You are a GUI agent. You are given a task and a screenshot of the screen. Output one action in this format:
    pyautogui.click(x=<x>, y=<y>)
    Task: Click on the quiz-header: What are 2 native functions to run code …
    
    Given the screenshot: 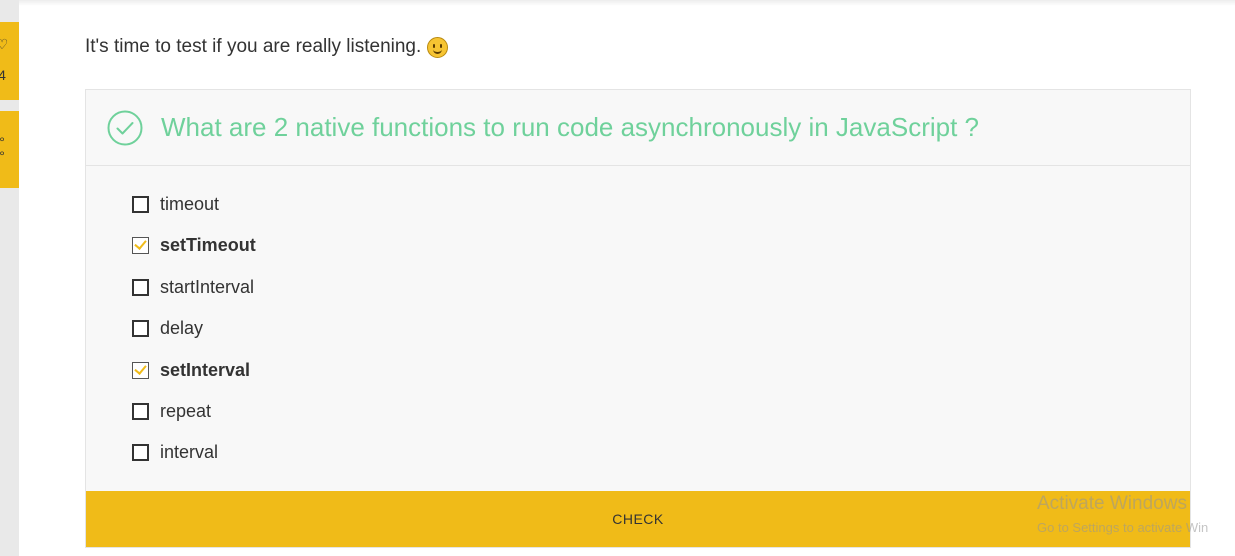 What is the action you would take?
    pyautogui.click(x=638, y=128)
    